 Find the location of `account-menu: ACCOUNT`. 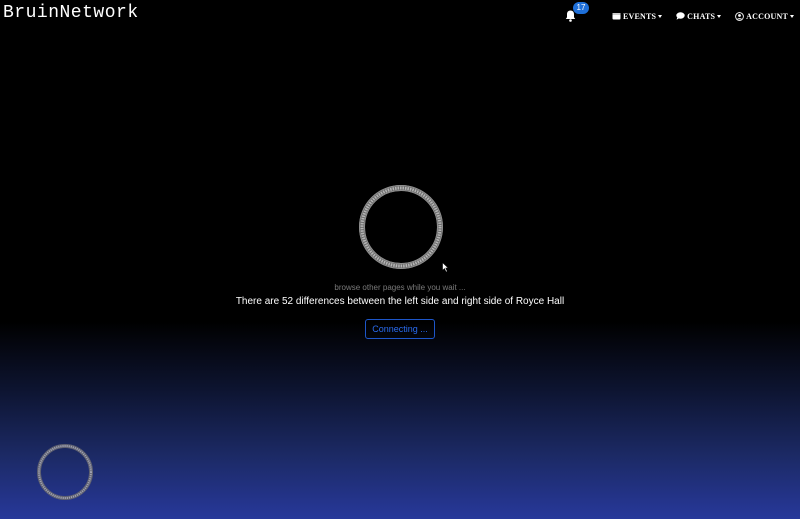

account-menu: ACCOUNT is located at coordinates (764, 16).